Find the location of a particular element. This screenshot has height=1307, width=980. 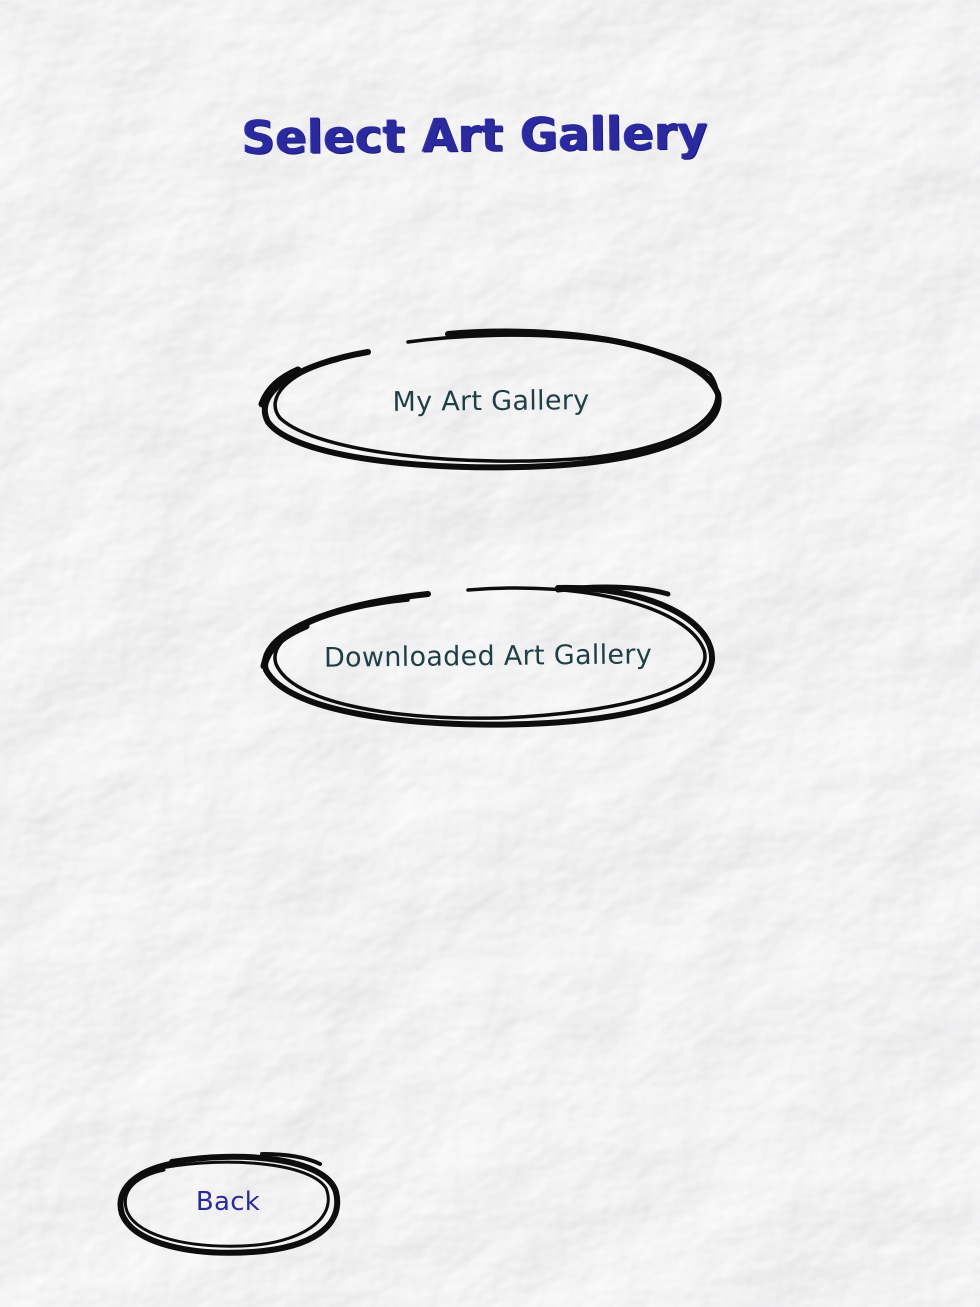

my-art-gallery-button: My Art Gallery is located at coordinates (491, 397).